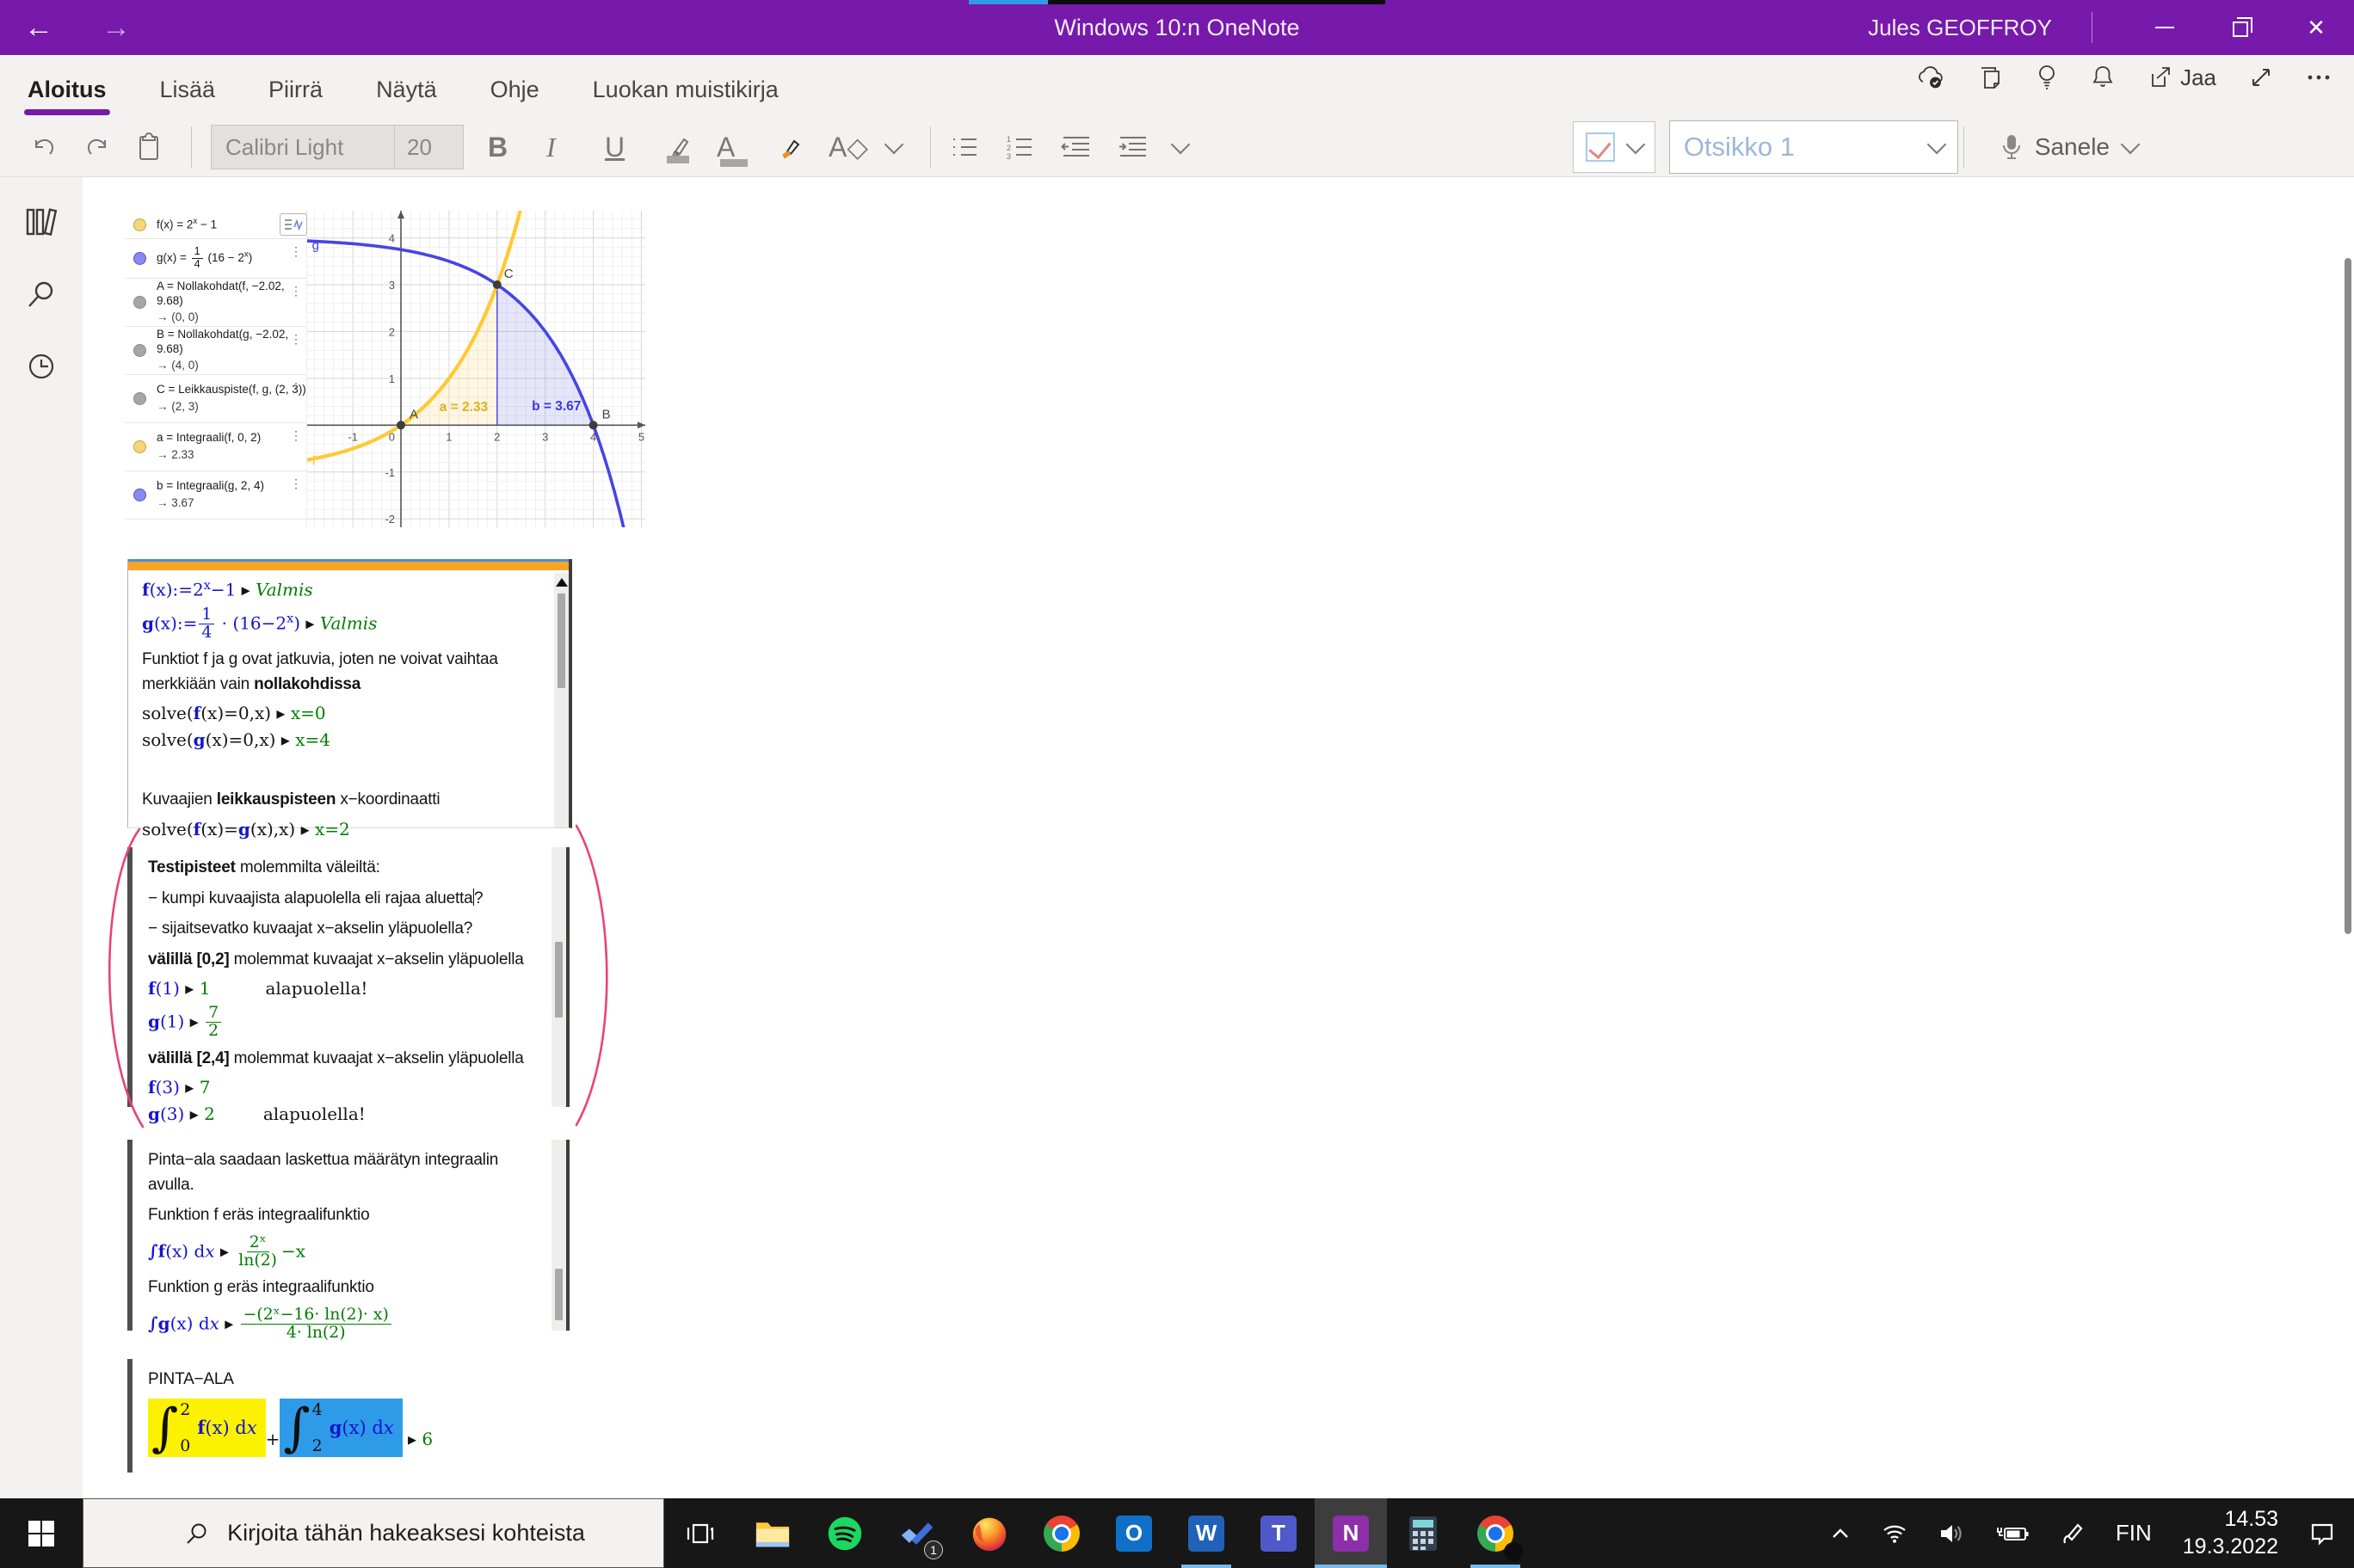  Describe the element at coordinates (414, 414) in the screenshot. I see `svg-text: A` at that location.